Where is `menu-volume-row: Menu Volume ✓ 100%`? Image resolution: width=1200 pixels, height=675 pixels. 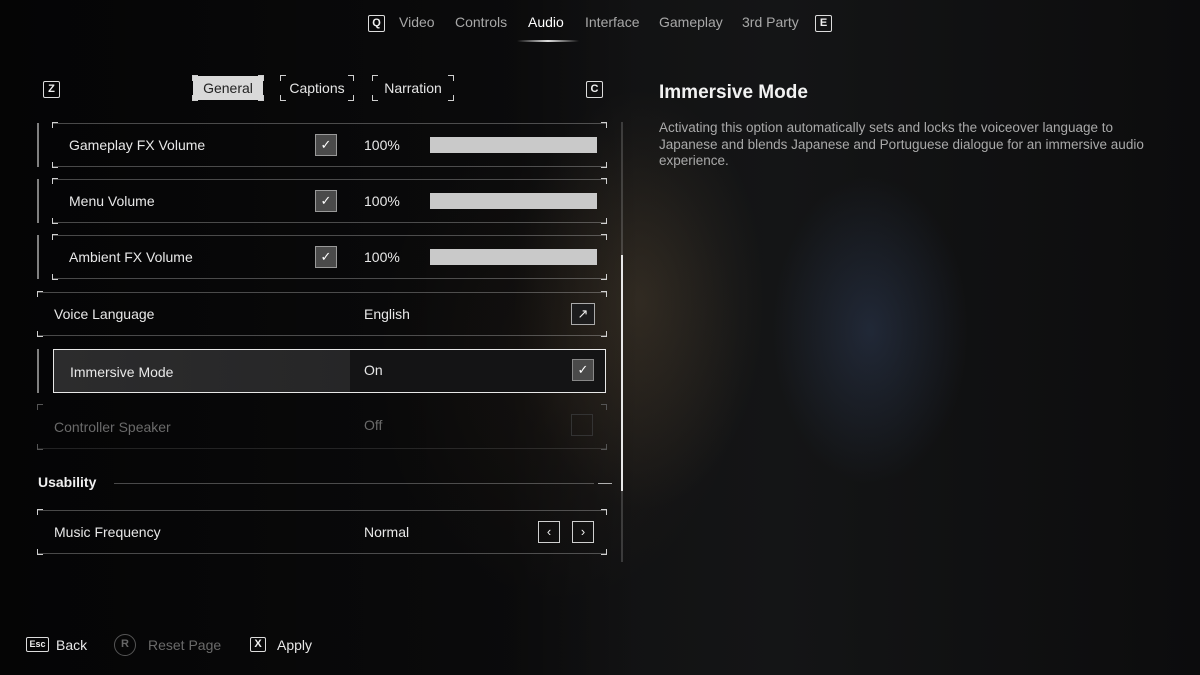 menu-volume-row: Menu Volume ✓ 100% is located at coordinates (329, 201).